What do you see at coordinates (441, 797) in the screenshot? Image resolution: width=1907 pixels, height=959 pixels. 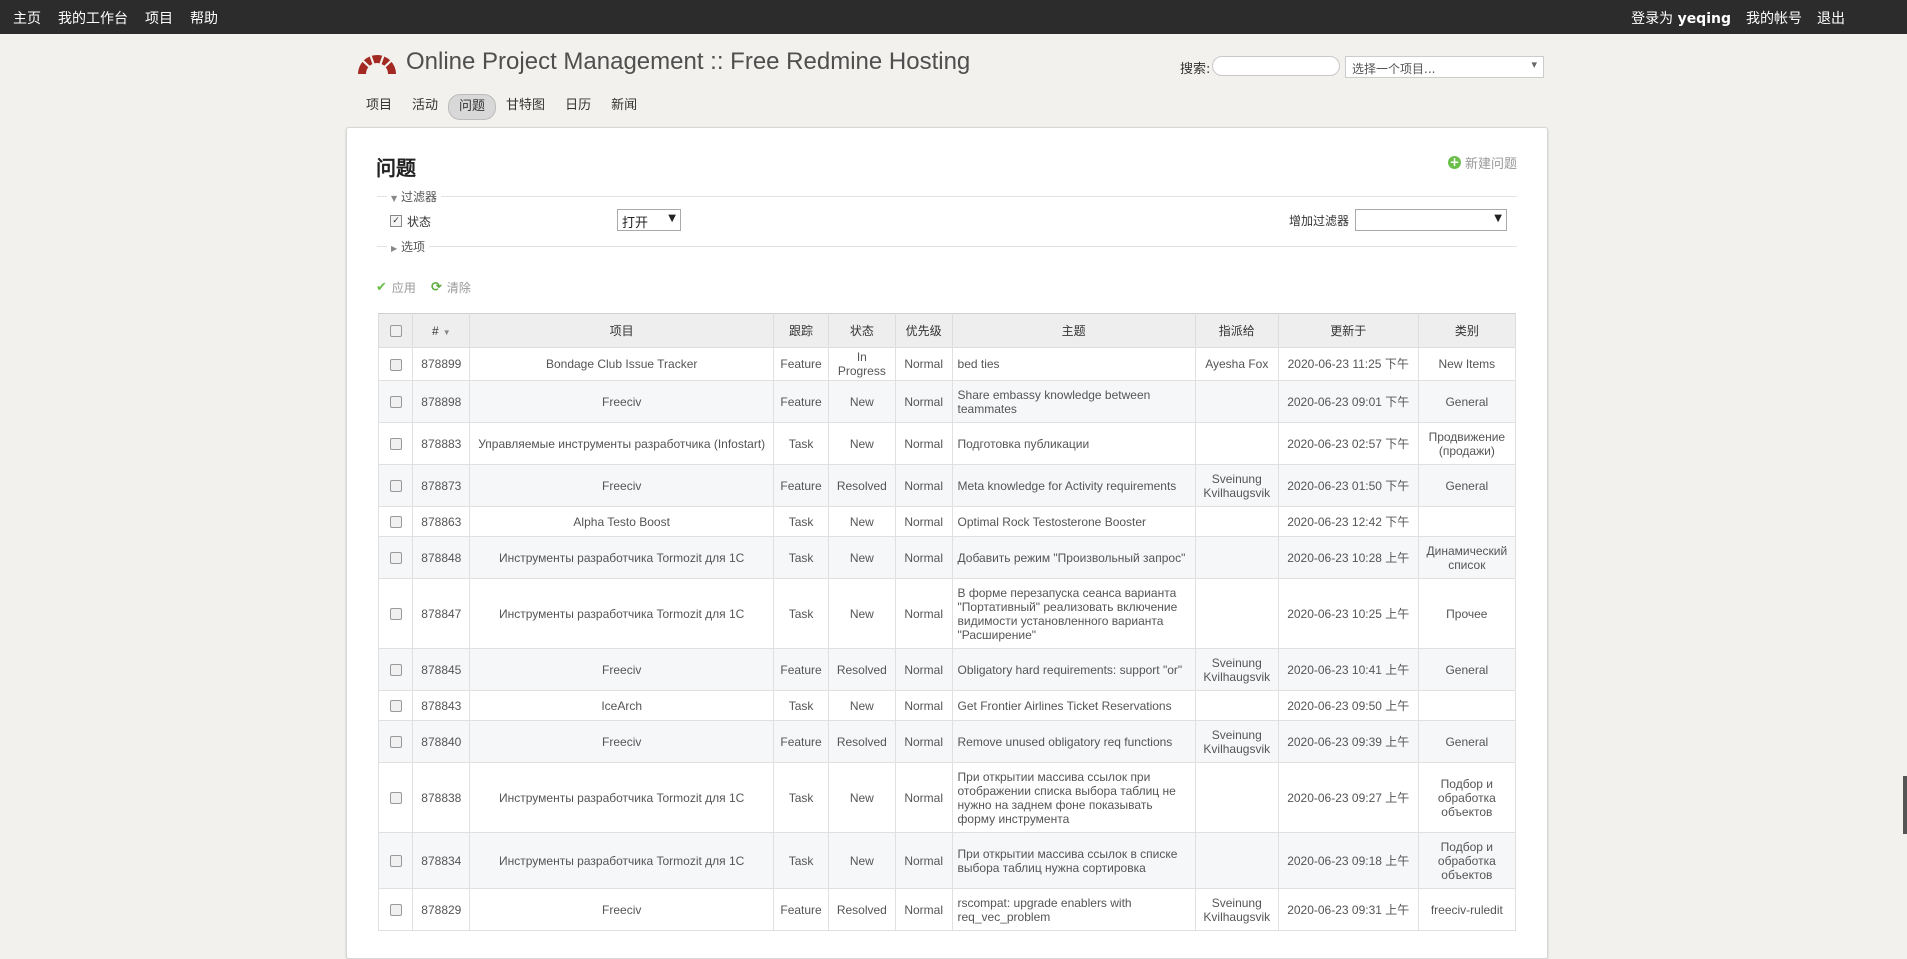 I see `issue-id-cell: 878838` at bounding box center [441, 797].